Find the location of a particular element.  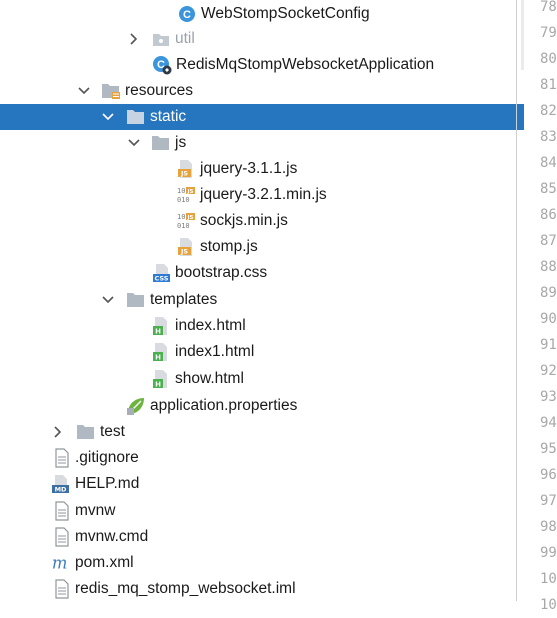

tree-item-index1-html: H index1.html is located at coordinates (262, 352).